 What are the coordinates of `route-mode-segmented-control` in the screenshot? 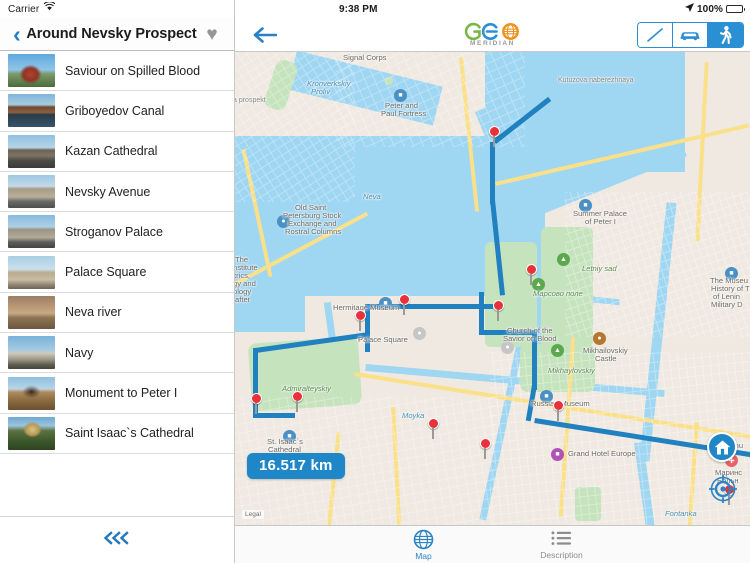 It's located at (690, 34).